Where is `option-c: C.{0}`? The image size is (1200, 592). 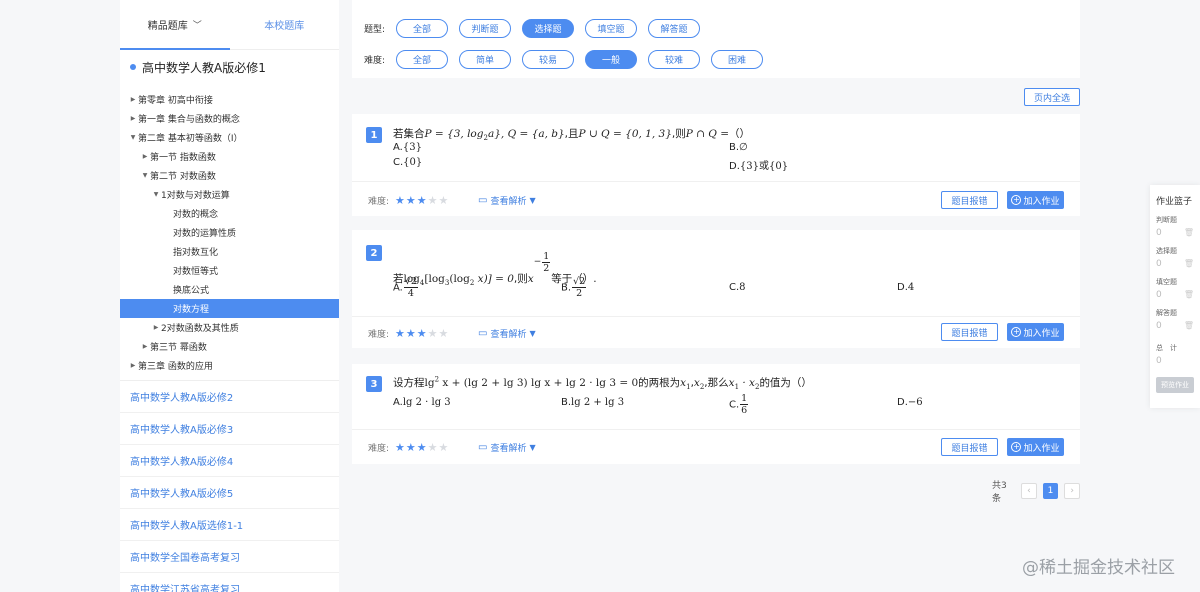 option-c: C.{0} is located at coordinates (407, 162).